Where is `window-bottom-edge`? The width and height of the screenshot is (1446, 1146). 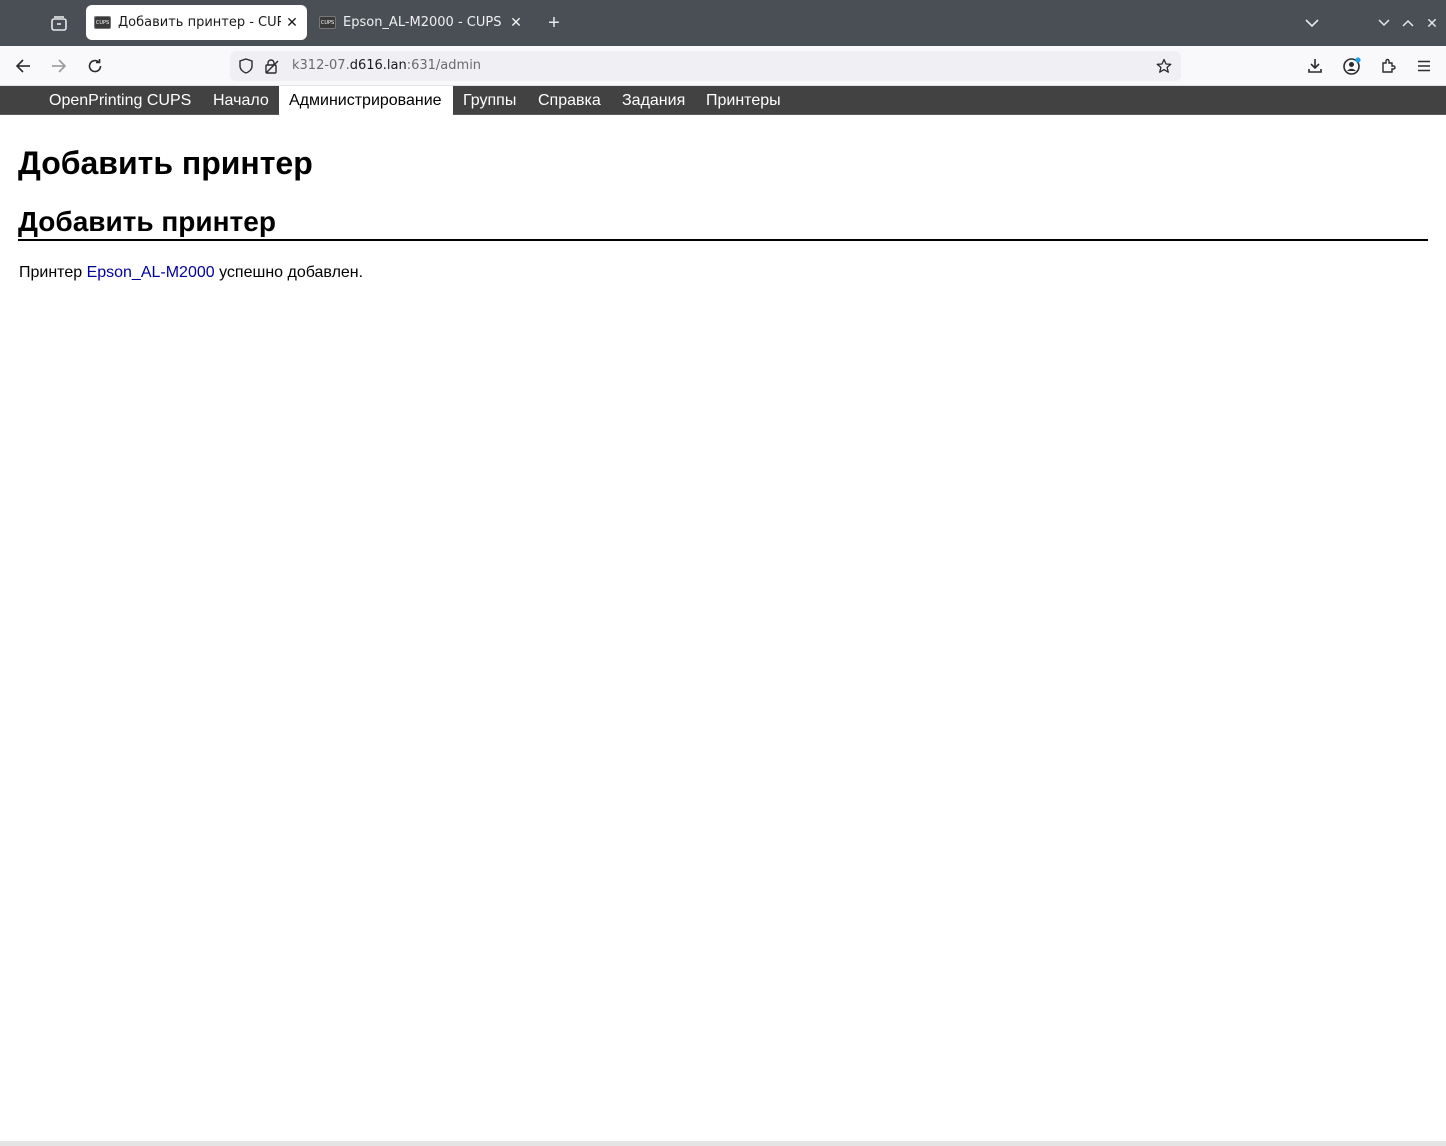 window-bottom-edge is located at coordinates (723, 1143).